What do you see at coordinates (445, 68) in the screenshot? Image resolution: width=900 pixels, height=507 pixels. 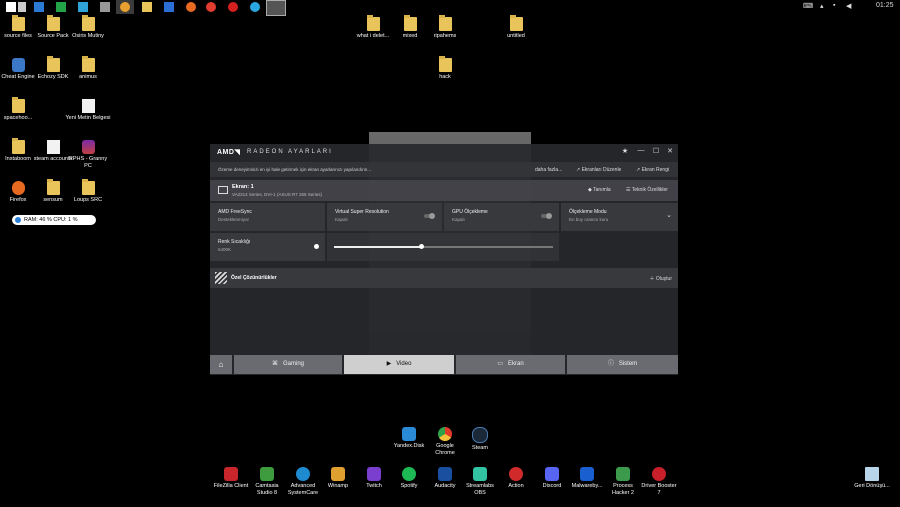 I see `desktop-icon: hack` at bounding box center [445, 68].